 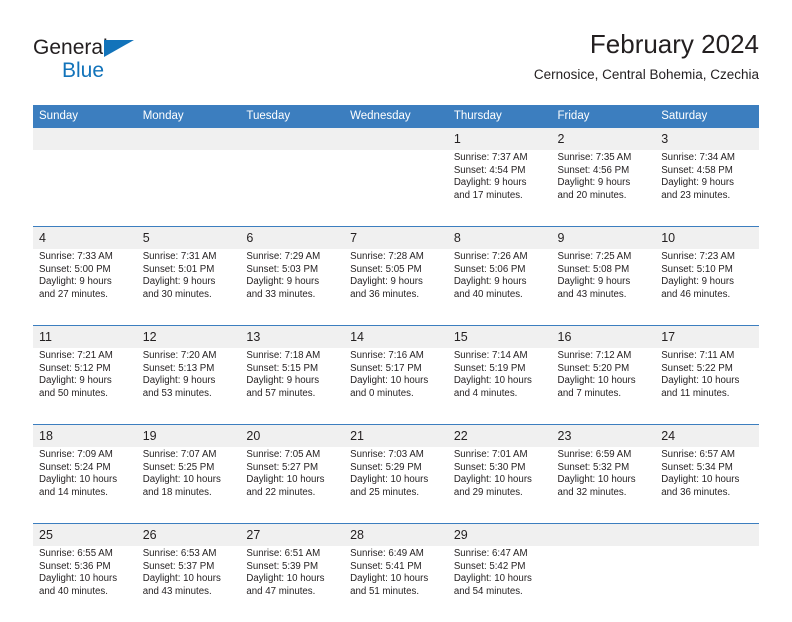 I want to click on sunset-text: Sunset: 5:22 PM, so click(x=697, y=368).